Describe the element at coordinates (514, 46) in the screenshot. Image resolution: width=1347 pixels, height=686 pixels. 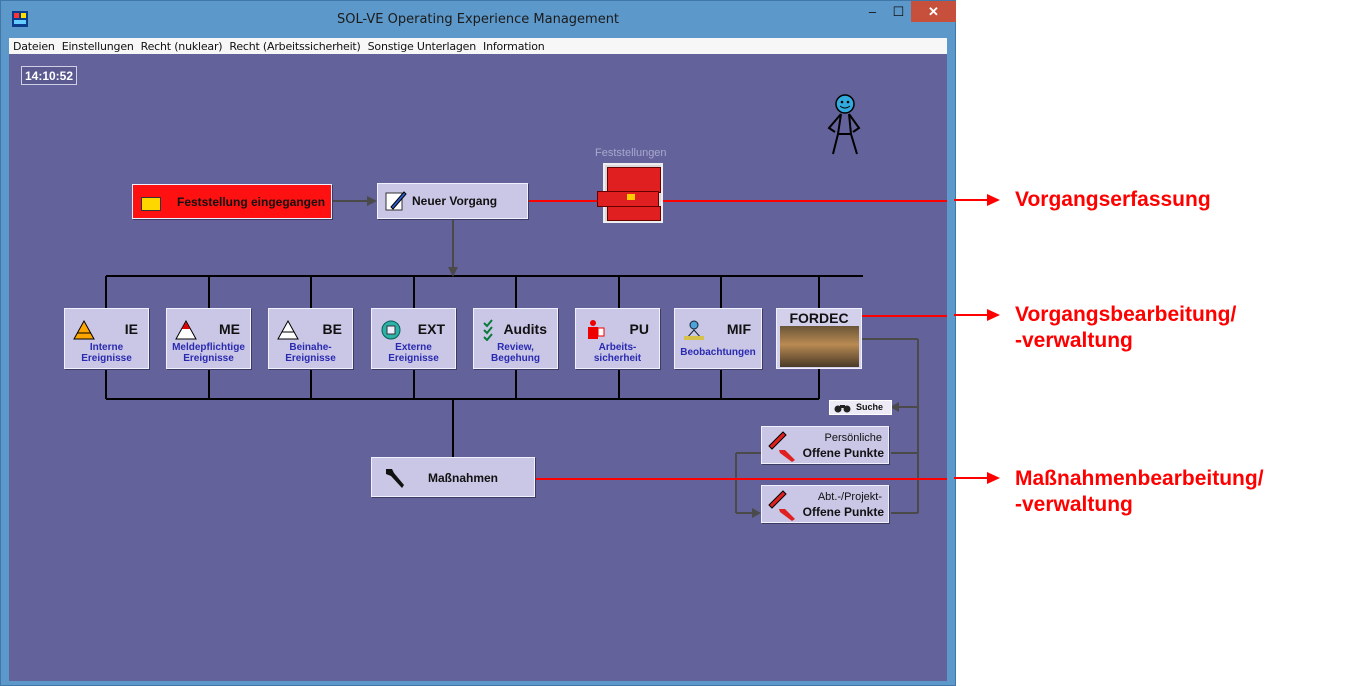
I see `menu-information: Information` at that location.